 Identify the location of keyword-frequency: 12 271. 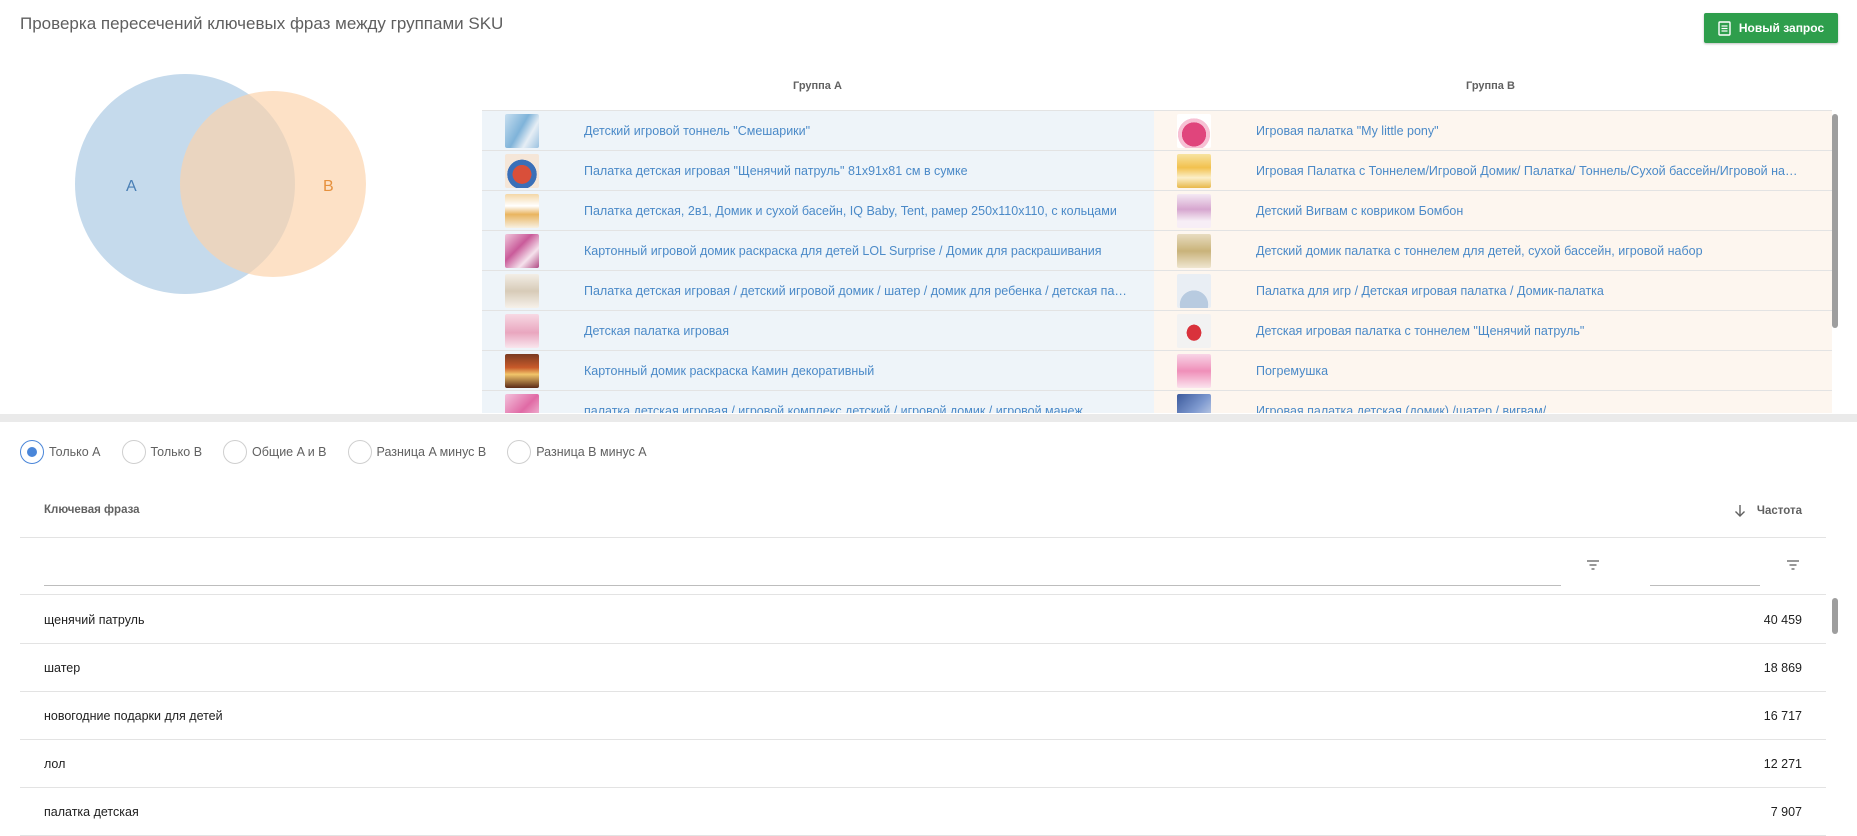
(1782, 764).